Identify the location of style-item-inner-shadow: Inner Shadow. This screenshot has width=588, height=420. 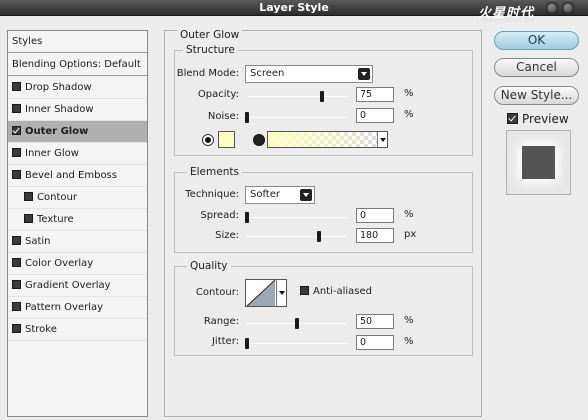
(77, 110).